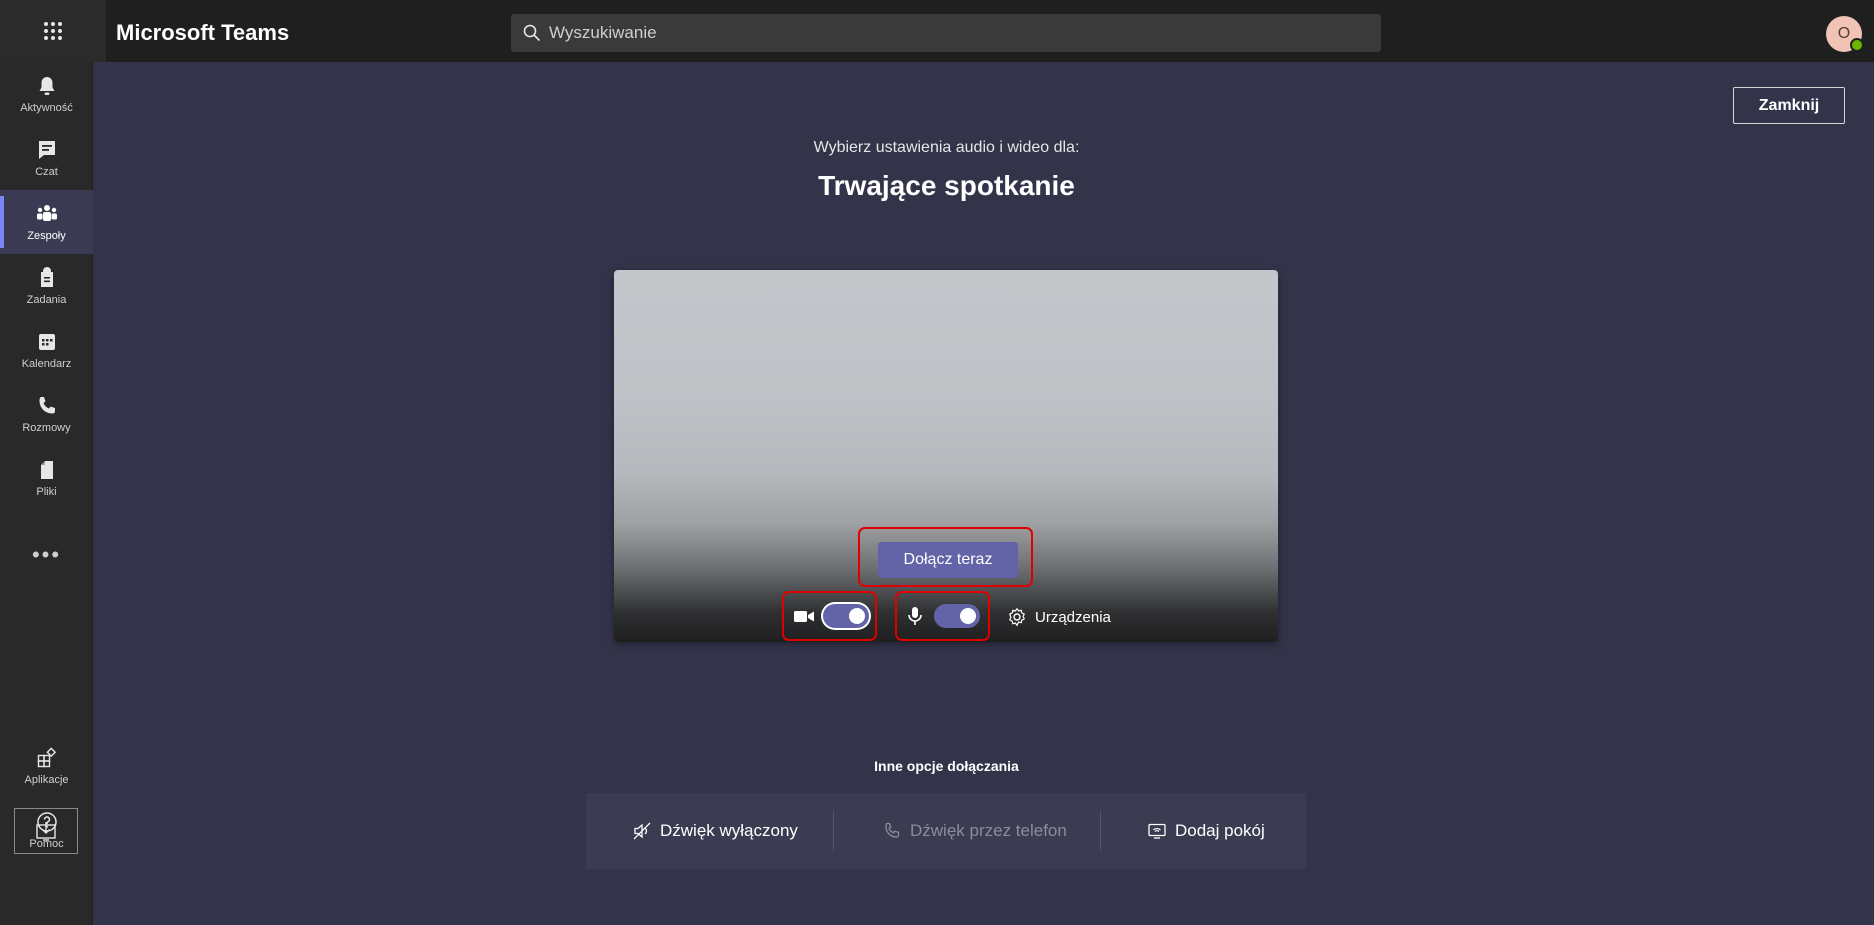 This screenshot has width=1874, height=925. Describe the element at coordinates (846, 616) in the screenshot. I see `camera-toggle` at that location.